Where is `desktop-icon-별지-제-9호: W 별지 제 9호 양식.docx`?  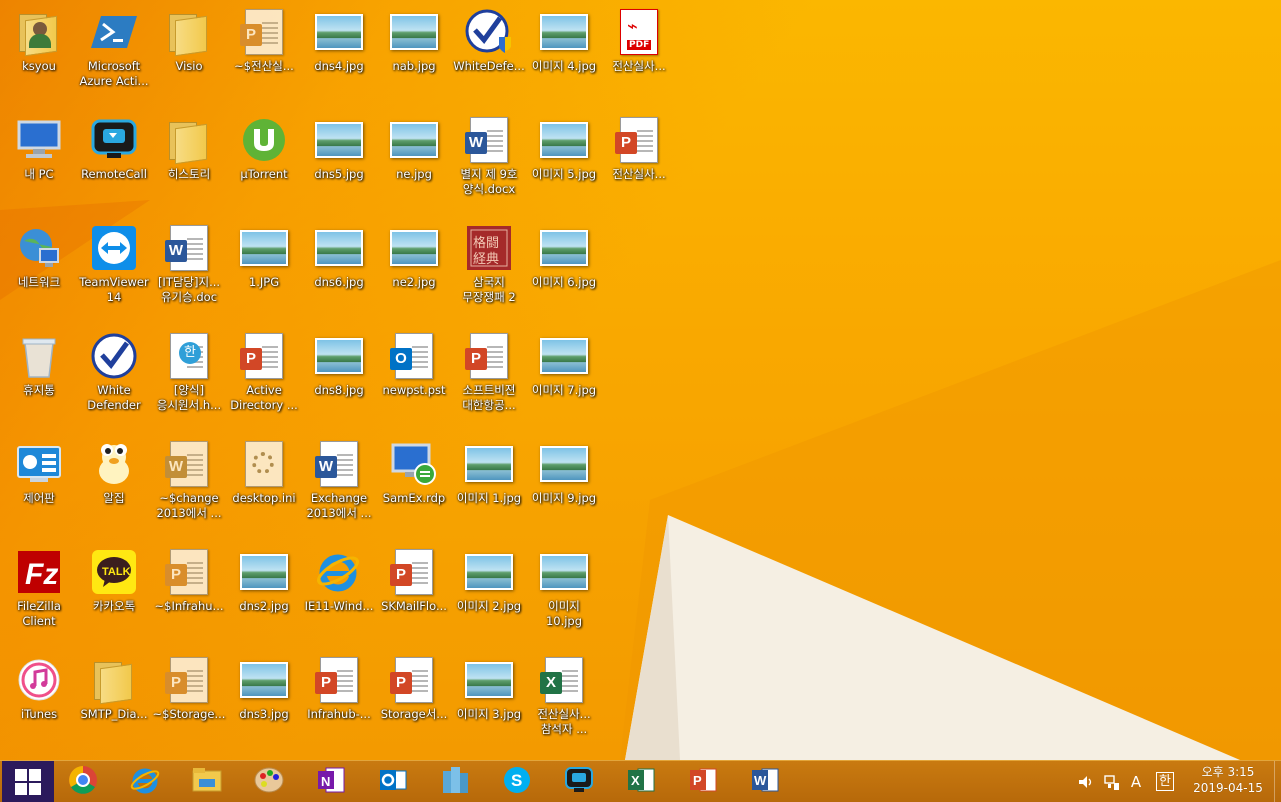
desktop-icon-별지-제-9호: W 별지 제 9호 양식.docx is located at coordinates (489, 162).